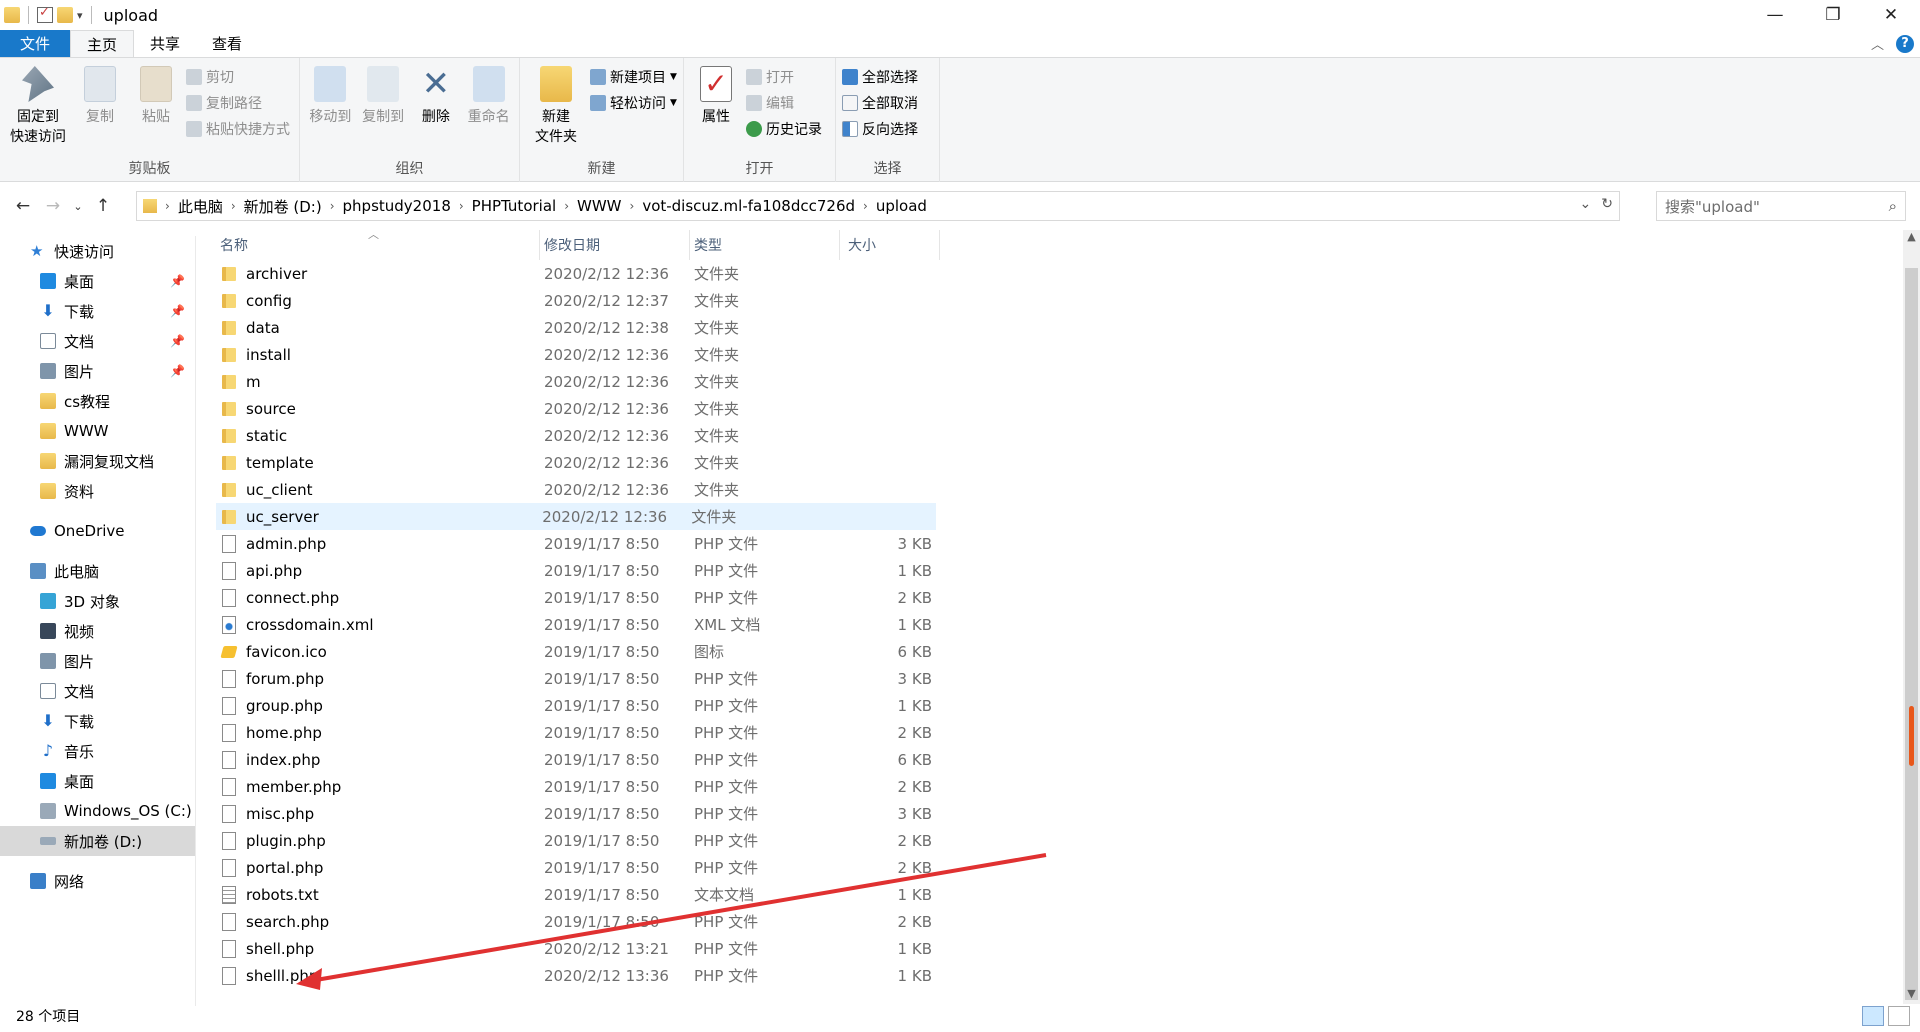  I want to click on table-row: misc.php 2019/1/17 8:50 PHP 文件 3 KB, so click(1061, 813).